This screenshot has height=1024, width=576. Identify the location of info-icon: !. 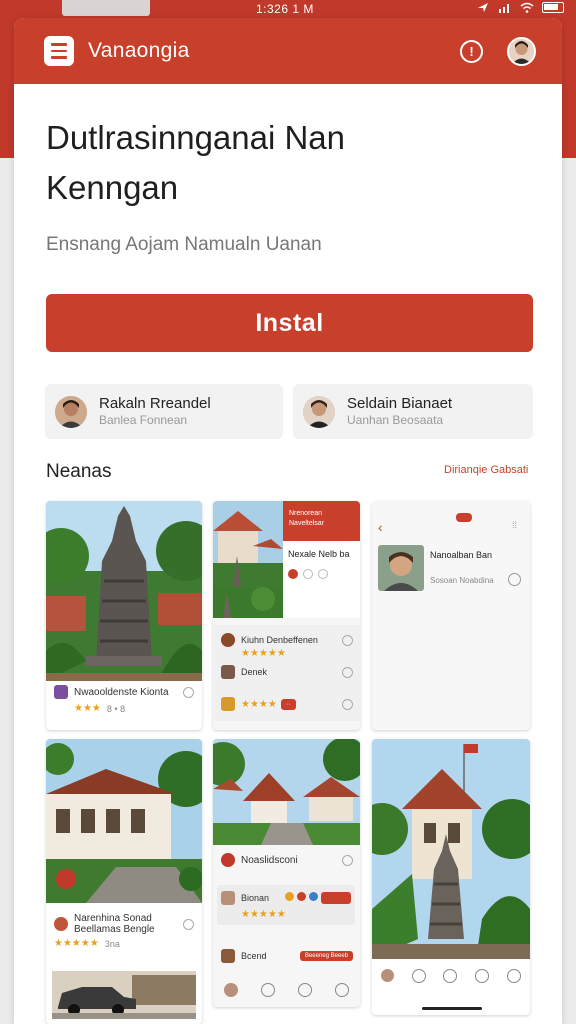
(471, 51).